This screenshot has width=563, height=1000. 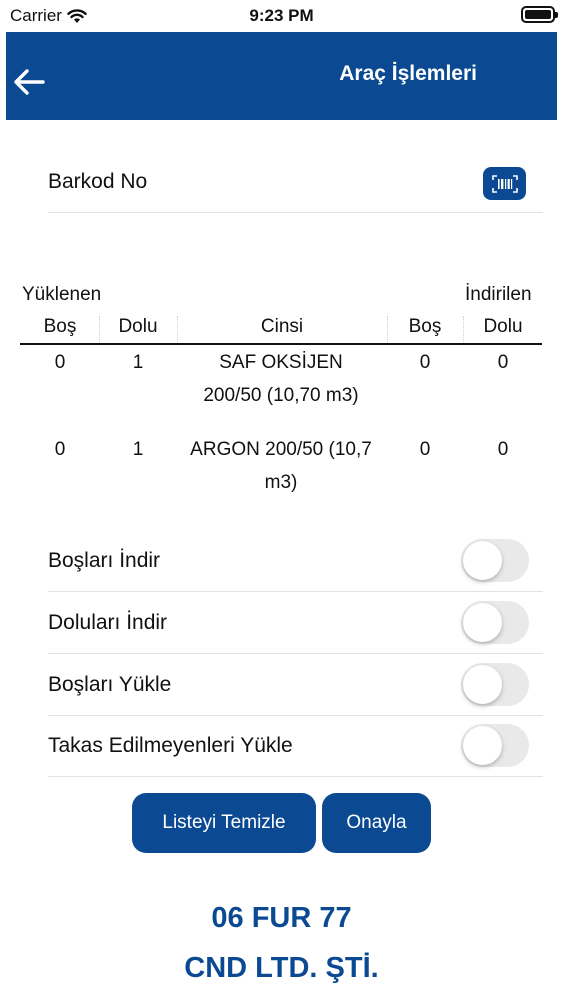 I want to click on type-cell-line-2: 200/50 (10,70 m3), so click(x=281, y=395).